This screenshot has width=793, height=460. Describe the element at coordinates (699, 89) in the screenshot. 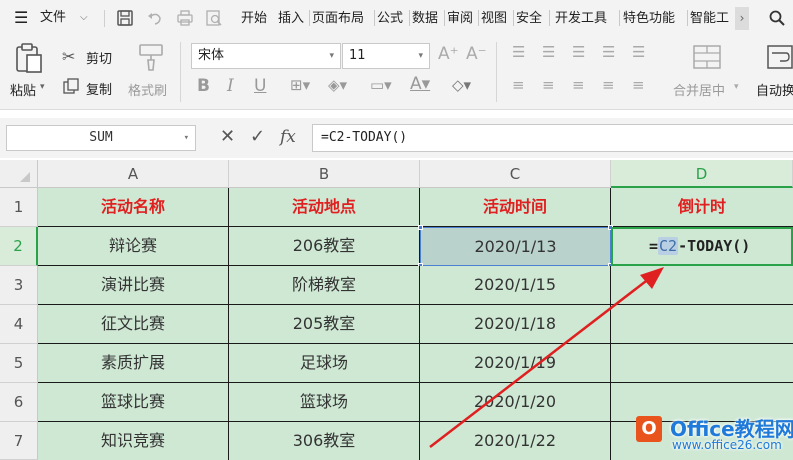

I see `merge-center-button: 合并居中` at that location.